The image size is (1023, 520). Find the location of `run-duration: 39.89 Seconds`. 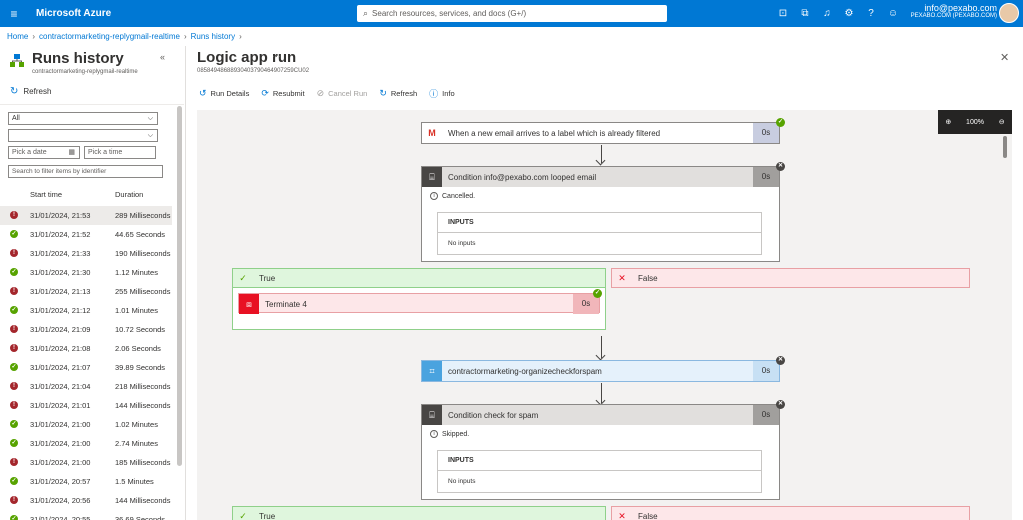

run-duration: 39.89 Seconds is located at coordinates (140, 367).